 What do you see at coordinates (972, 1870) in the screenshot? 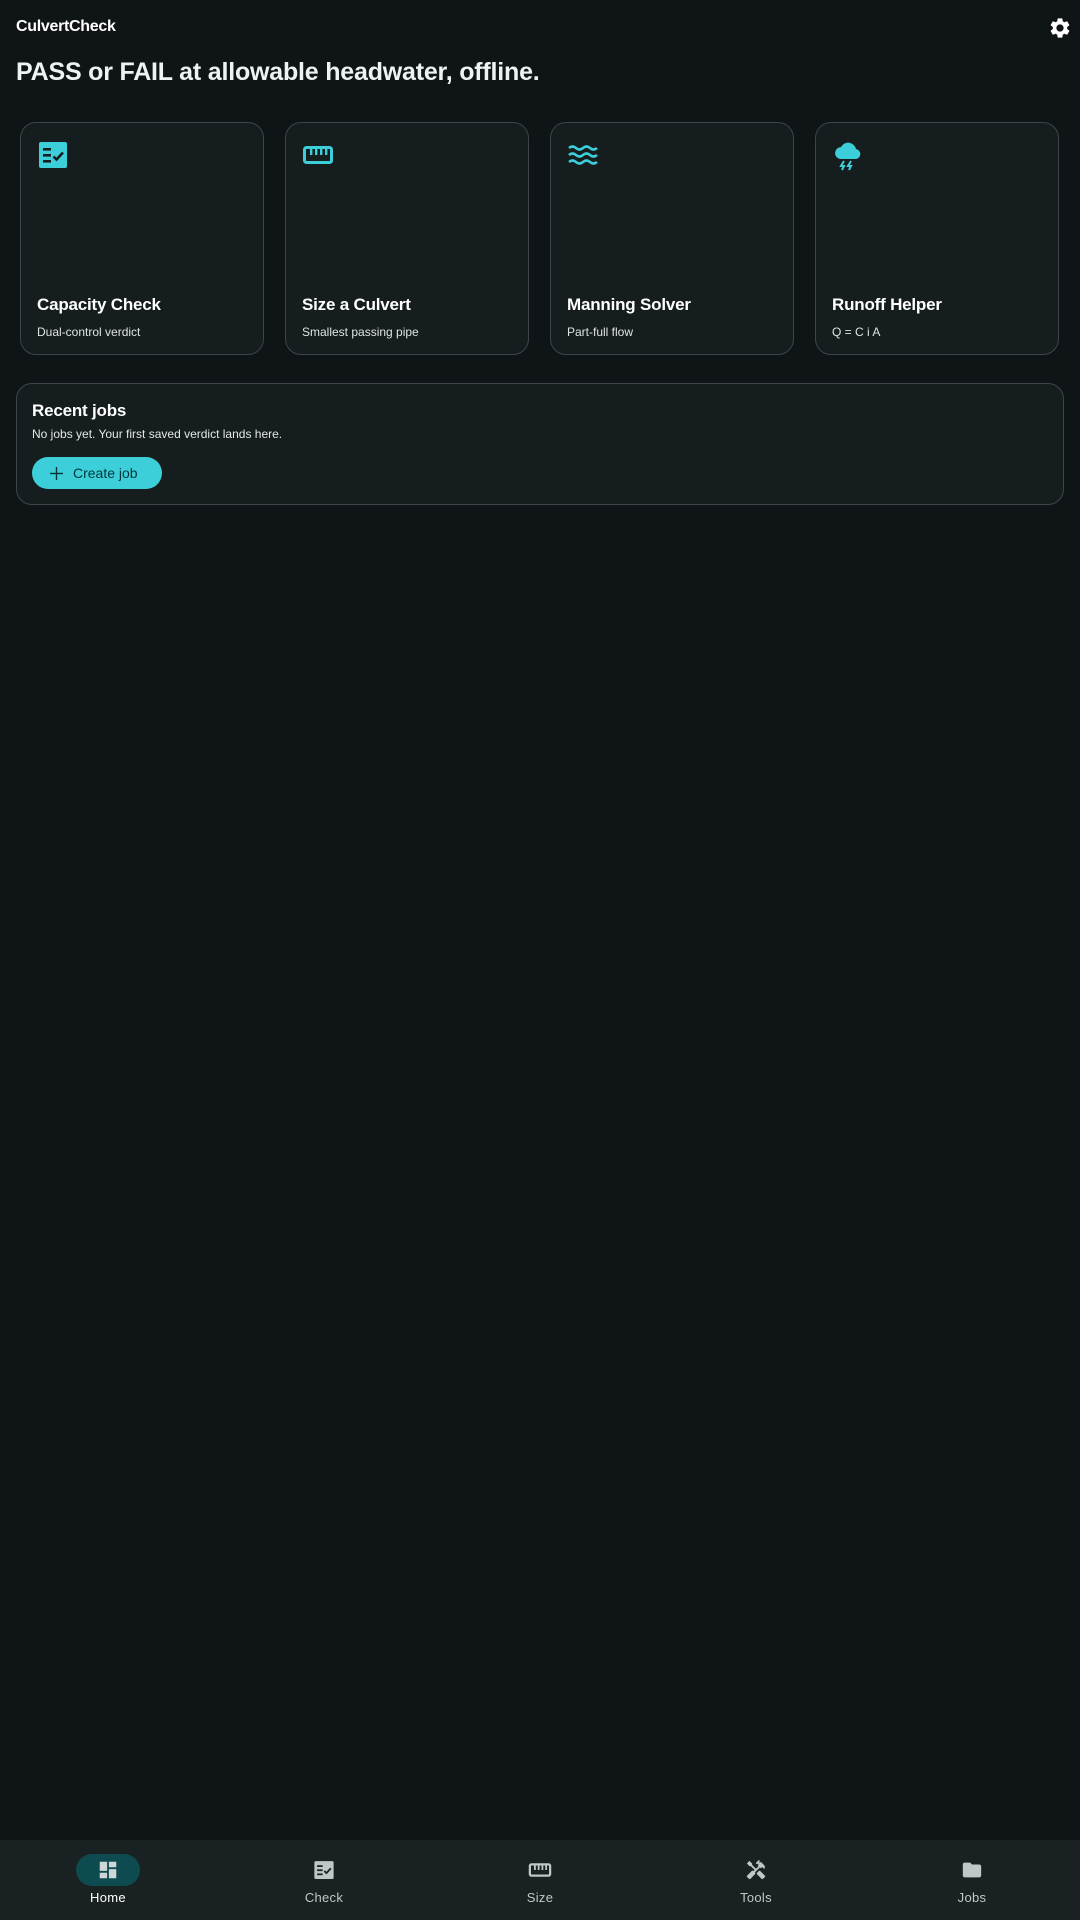
I see `folder-icon` at bounding box center [972, 1870].